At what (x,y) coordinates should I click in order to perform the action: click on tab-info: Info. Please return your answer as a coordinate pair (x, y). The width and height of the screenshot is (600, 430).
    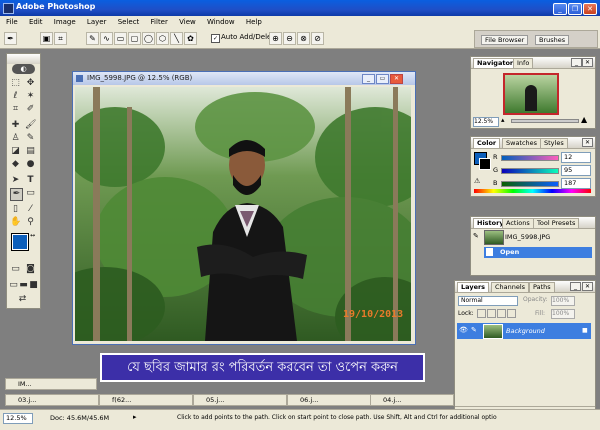
    Looking at the image, I should click on (523, 63).